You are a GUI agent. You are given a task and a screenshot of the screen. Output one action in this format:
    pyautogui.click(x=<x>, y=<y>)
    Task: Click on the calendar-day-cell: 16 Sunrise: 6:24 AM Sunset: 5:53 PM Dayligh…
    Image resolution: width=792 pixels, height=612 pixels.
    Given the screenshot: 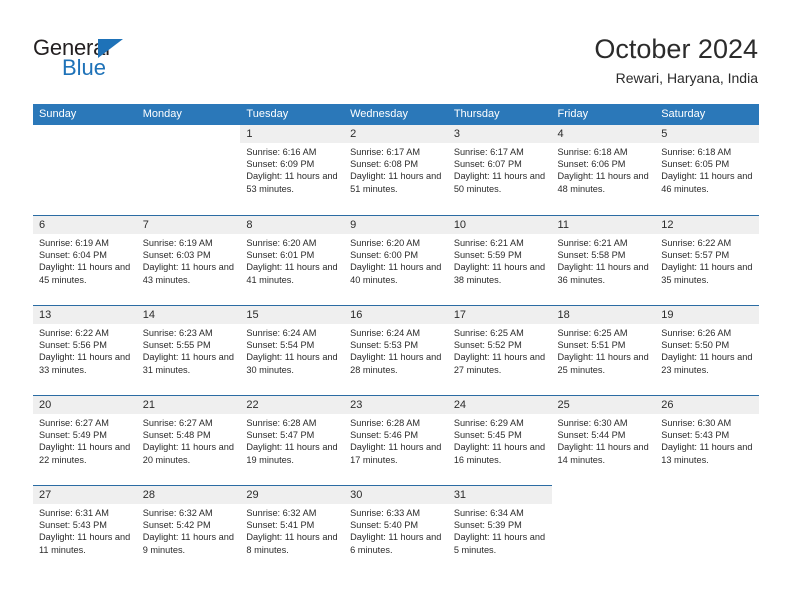 What is the action you would take?
    pyautogui.click(x=396, y=350)
    